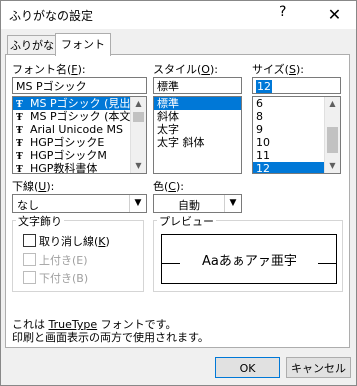  What do you see at coordinates (64, 278) in the screenshot?
I see `subscript-label: 下付き(B)` at bounding box center [64, 278].